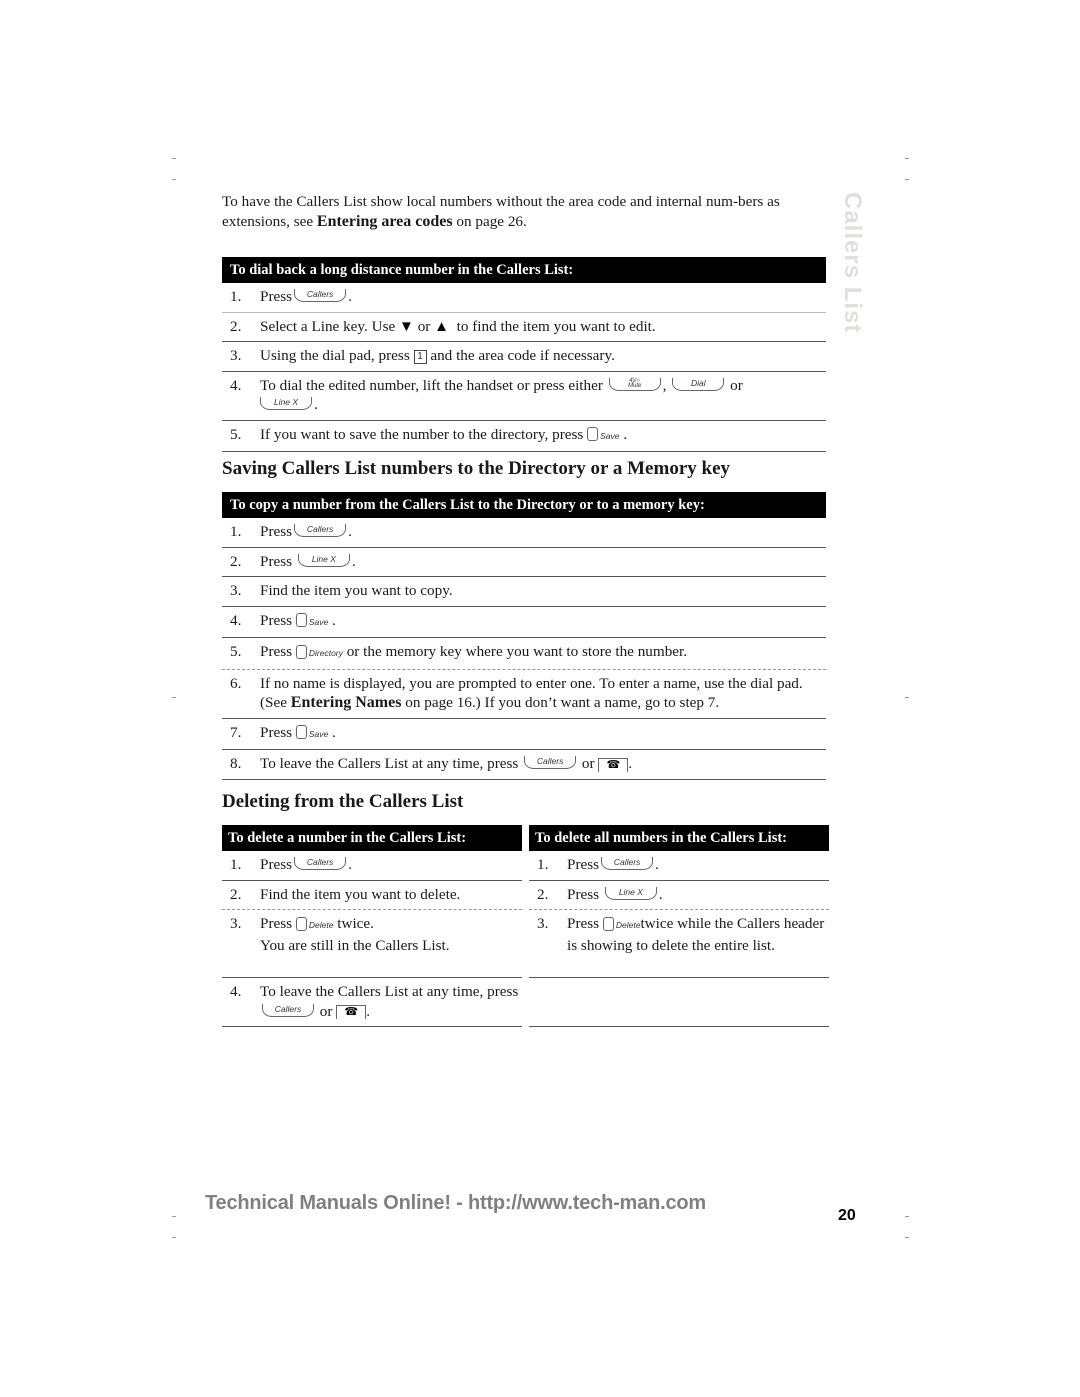  Describe the element at coordinates (346, 702) in the screenshot. I see `cross-reference-link: Entering Names` at that location.